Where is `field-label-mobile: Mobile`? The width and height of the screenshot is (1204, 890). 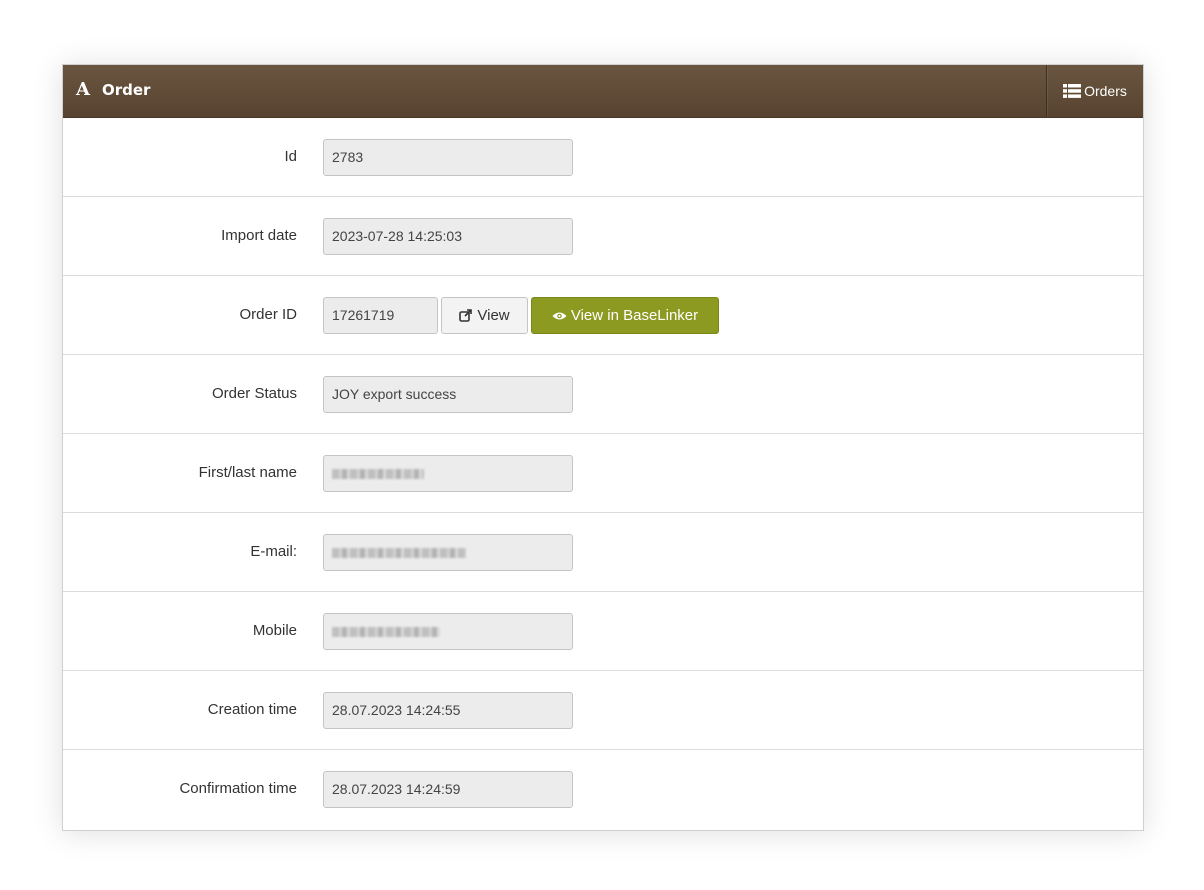 field-label-mobile: Mobile is located at coordinates (274, 630).